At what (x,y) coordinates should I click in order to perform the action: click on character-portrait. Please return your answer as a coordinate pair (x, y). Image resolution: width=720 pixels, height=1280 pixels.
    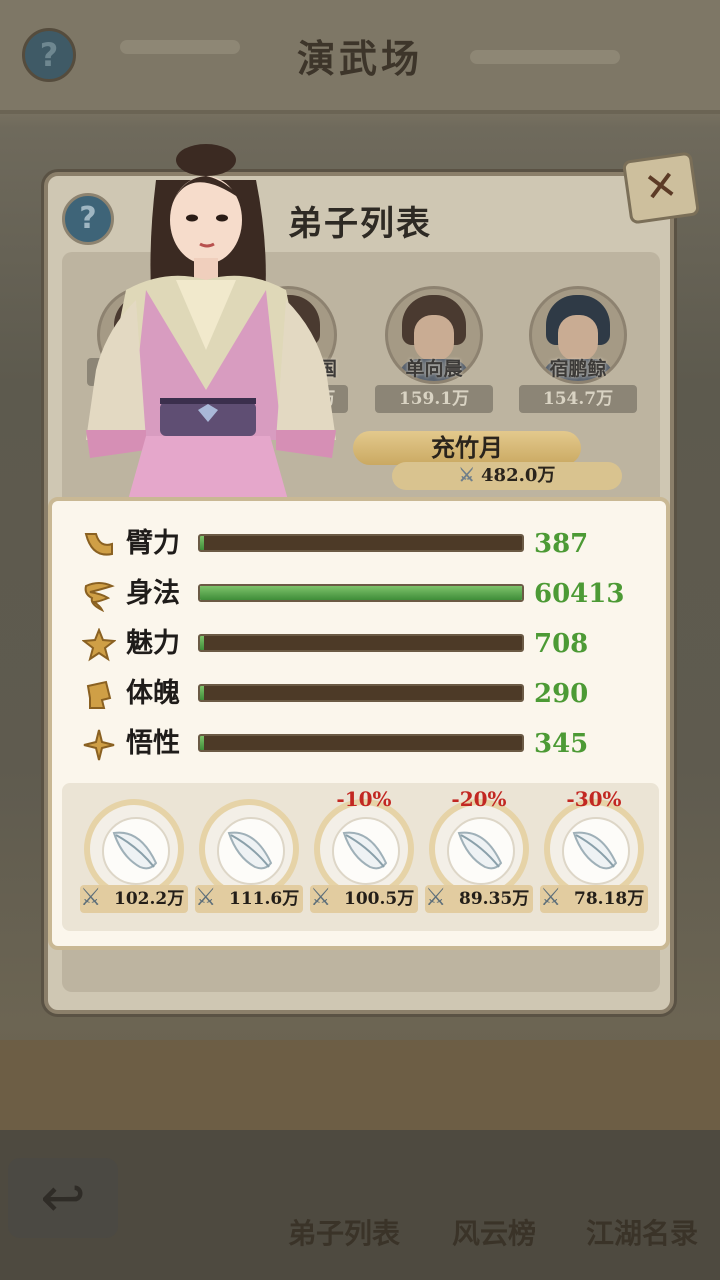
    Looking at the image, I should click on (211, 322).